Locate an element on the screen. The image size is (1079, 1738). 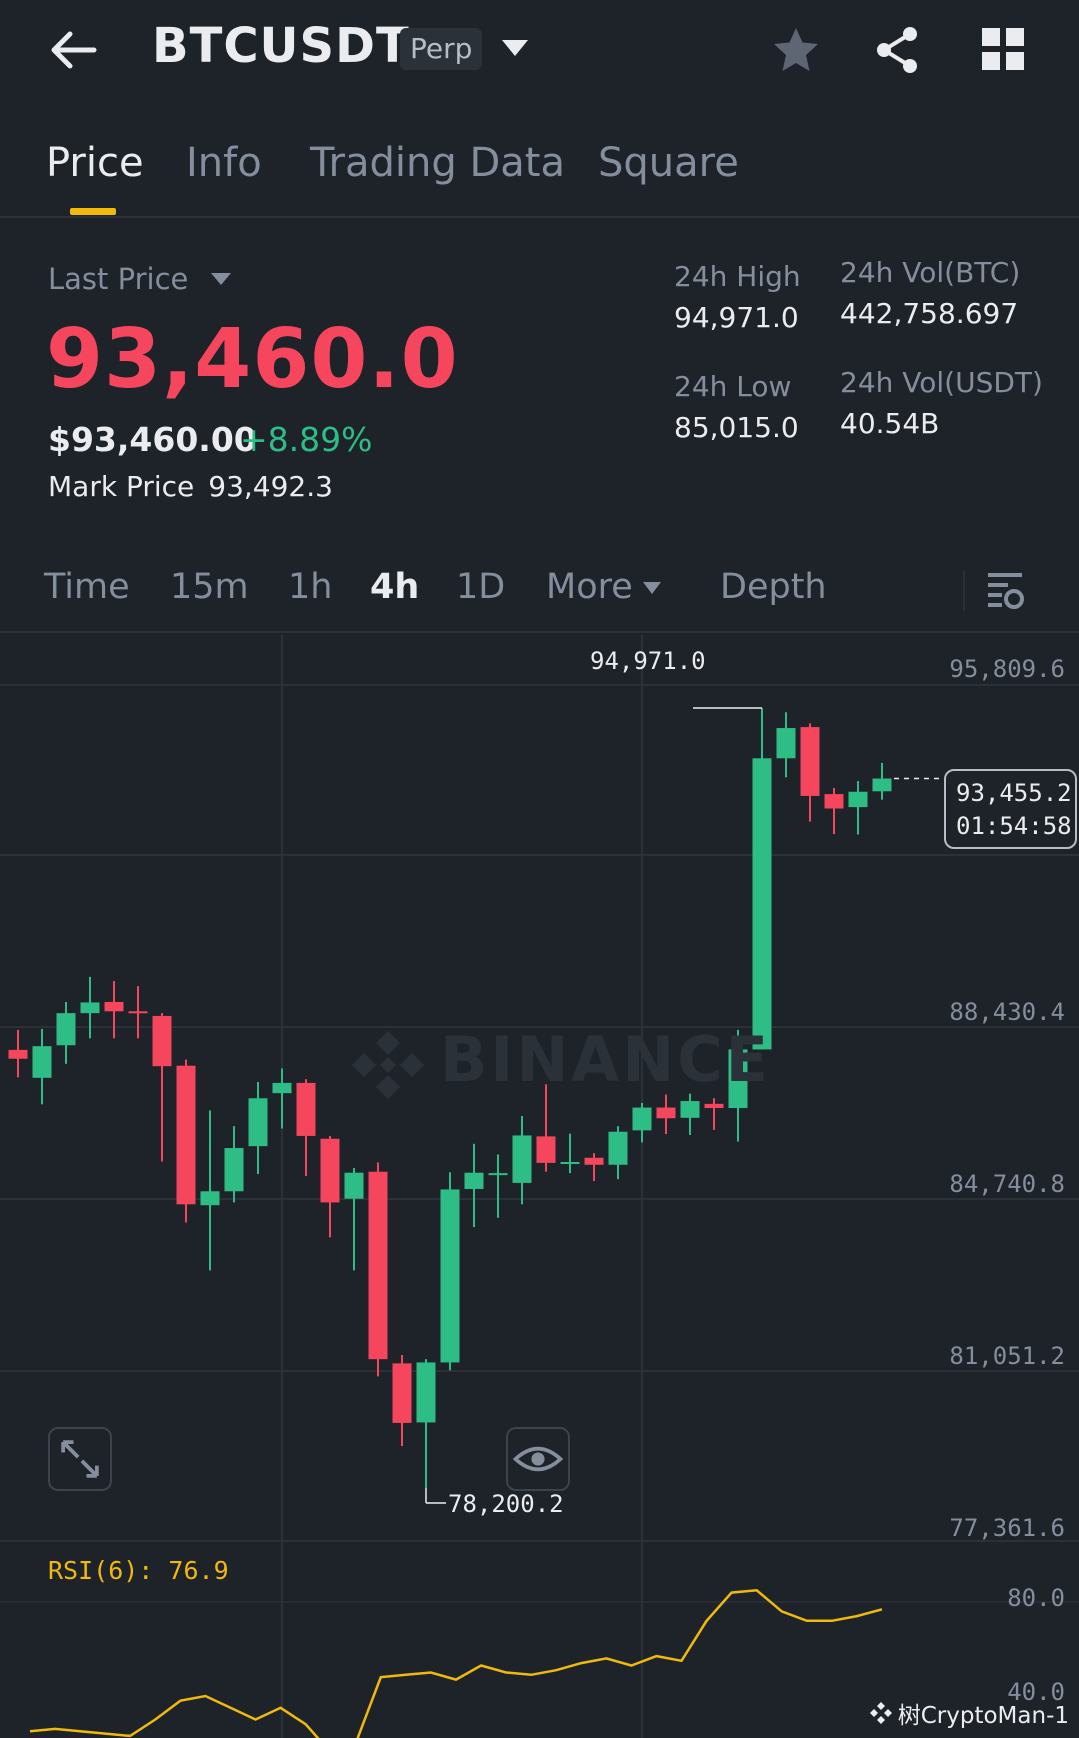
stat-24h-vol-usdt: 24h Vol(USDT) 40.54B is located at coordinates (941, 403).